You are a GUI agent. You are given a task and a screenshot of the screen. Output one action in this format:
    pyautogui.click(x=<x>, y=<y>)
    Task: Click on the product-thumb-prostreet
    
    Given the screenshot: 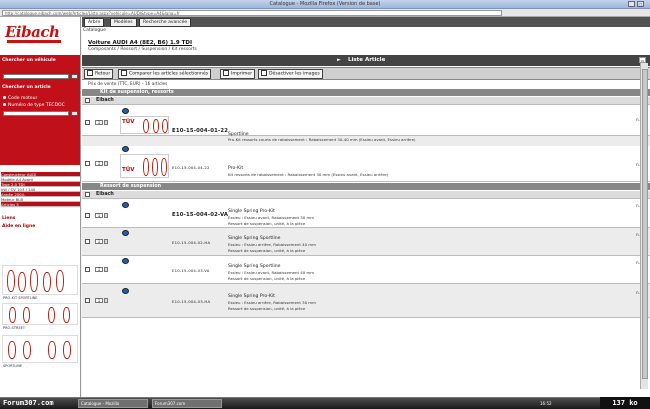 What is the action you would take?
    pyautogui.click(x=40, y=314)
    